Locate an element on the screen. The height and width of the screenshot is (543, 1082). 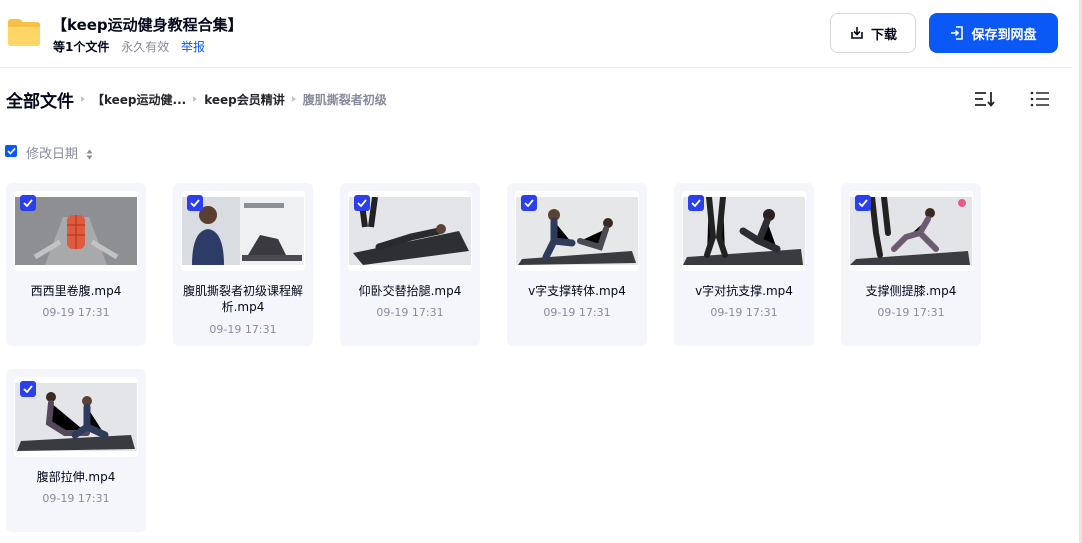
download-button: 下载 is located at coordinates (873, 33).